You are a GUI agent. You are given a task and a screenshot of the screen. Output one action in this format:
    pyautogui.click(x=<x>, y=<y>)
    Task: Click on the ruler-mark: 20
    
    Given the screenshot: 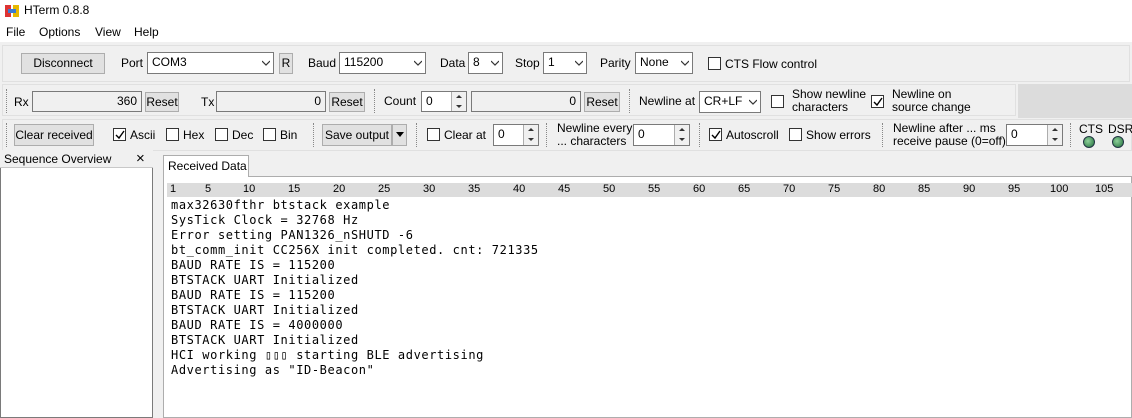 What is the action you would take?
    pyautogui.click(x=339, y=189)
    